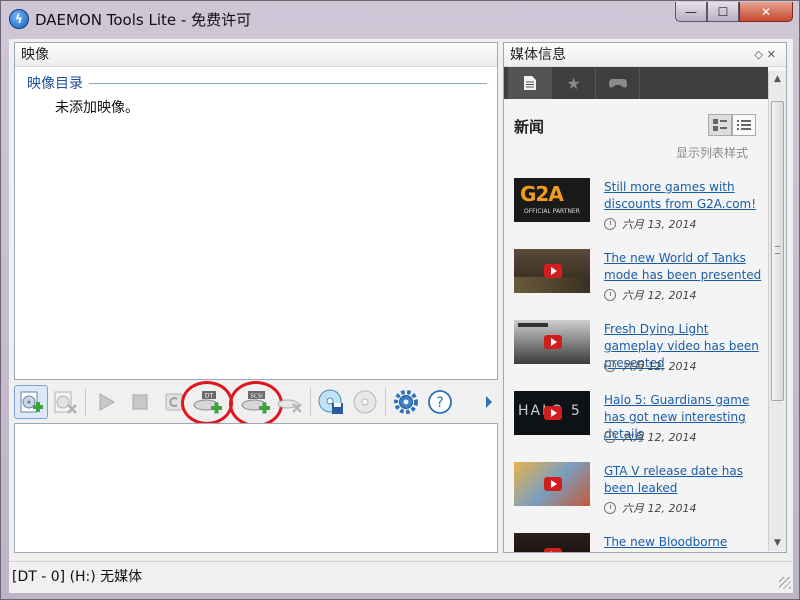 This screenshot has width=800, height=600. I want to click on media-scrollbar: ▲ ▼, so click(777, 311).